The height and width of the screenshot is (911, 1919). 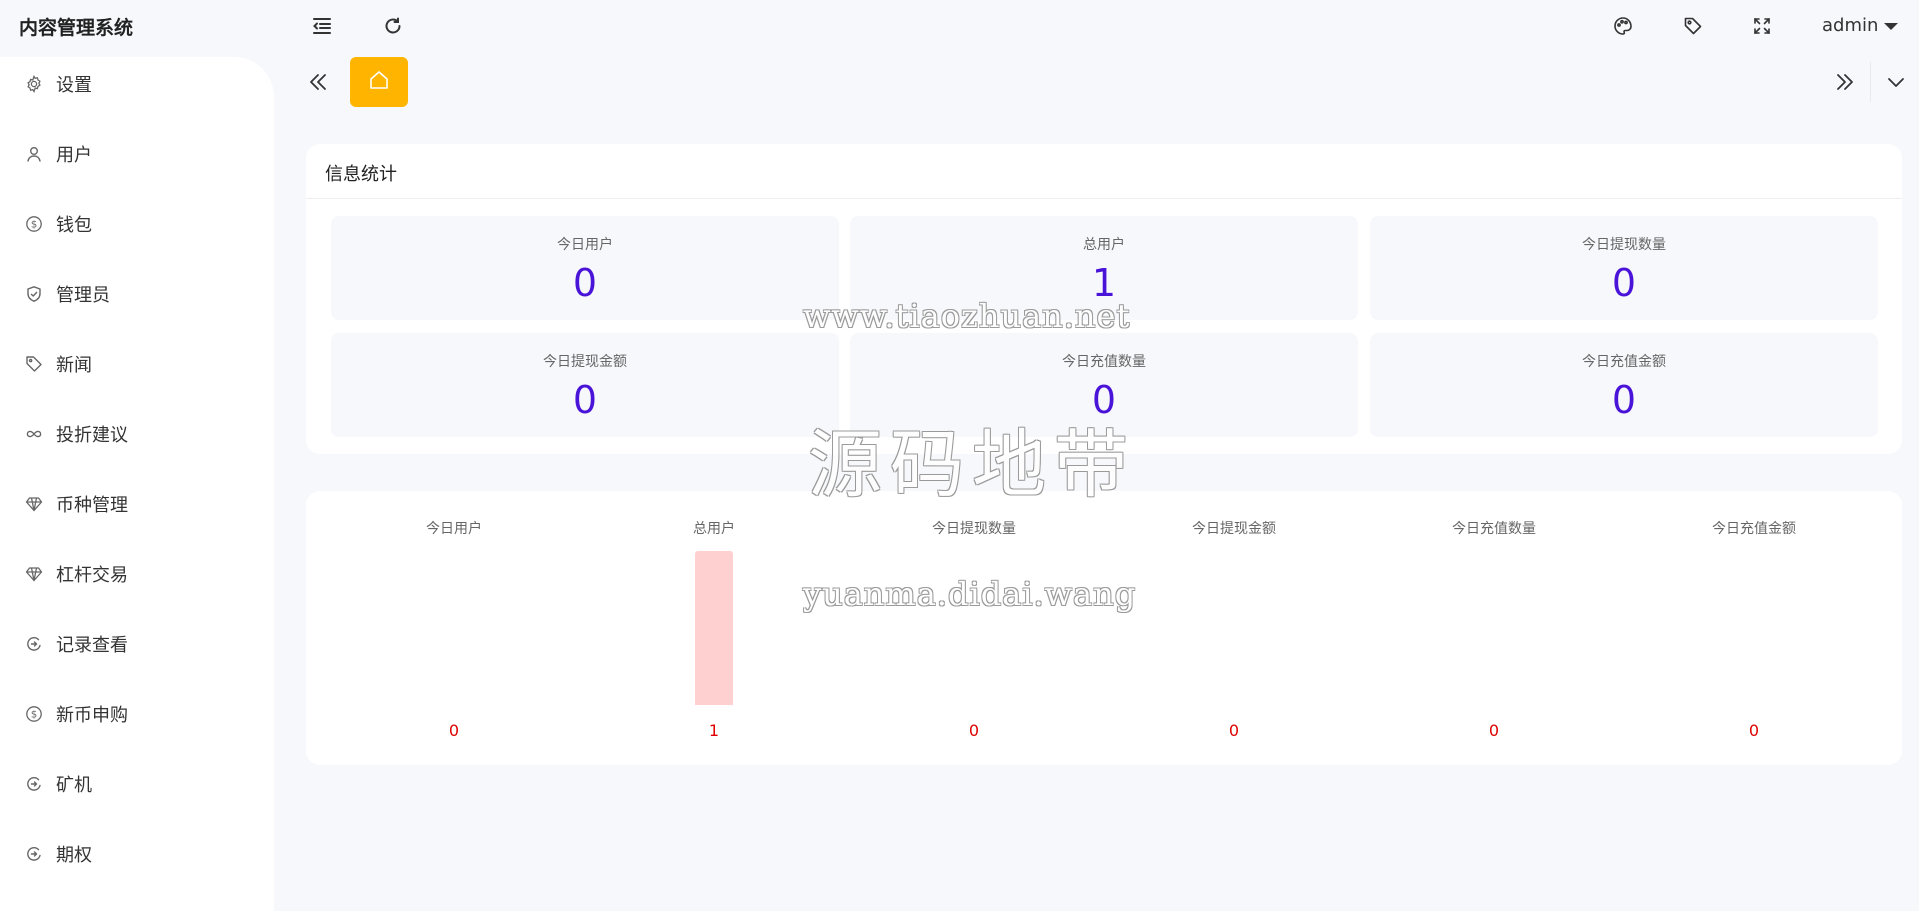 What do you see at coordinates (92, 575) in the screenshot?
I see `sidebar-item-label: 杠杆交易` at bounding box center [92, 575].